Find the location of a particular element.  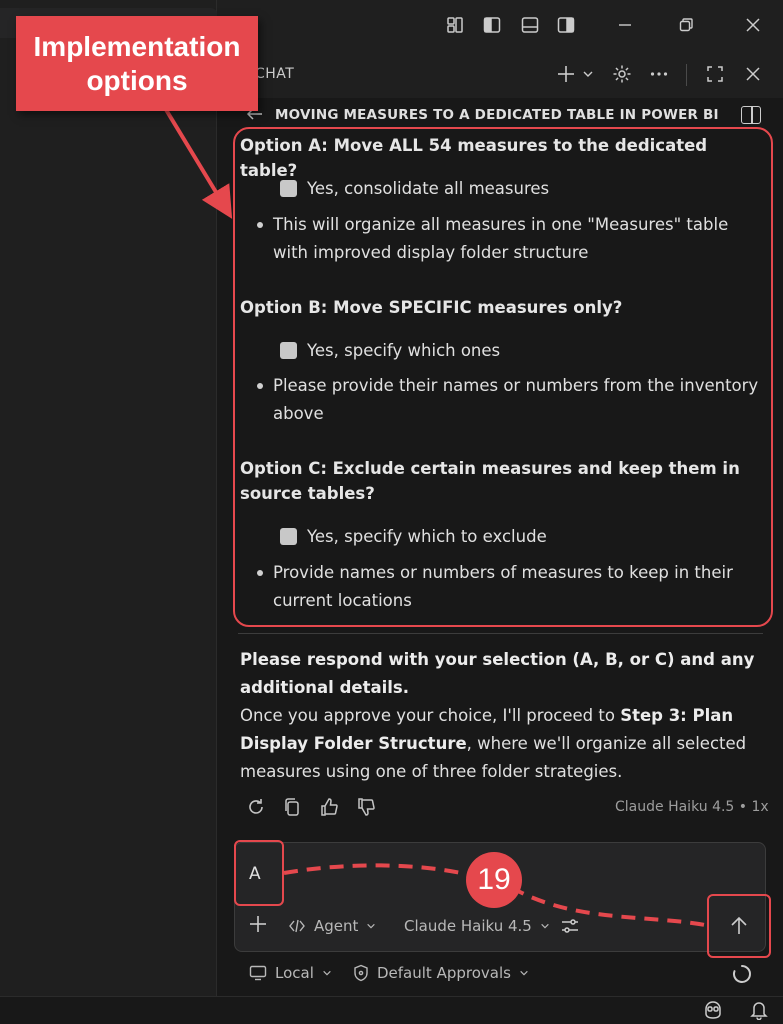

implementation-callout: Implementation options is located at coordinates (137, 63).